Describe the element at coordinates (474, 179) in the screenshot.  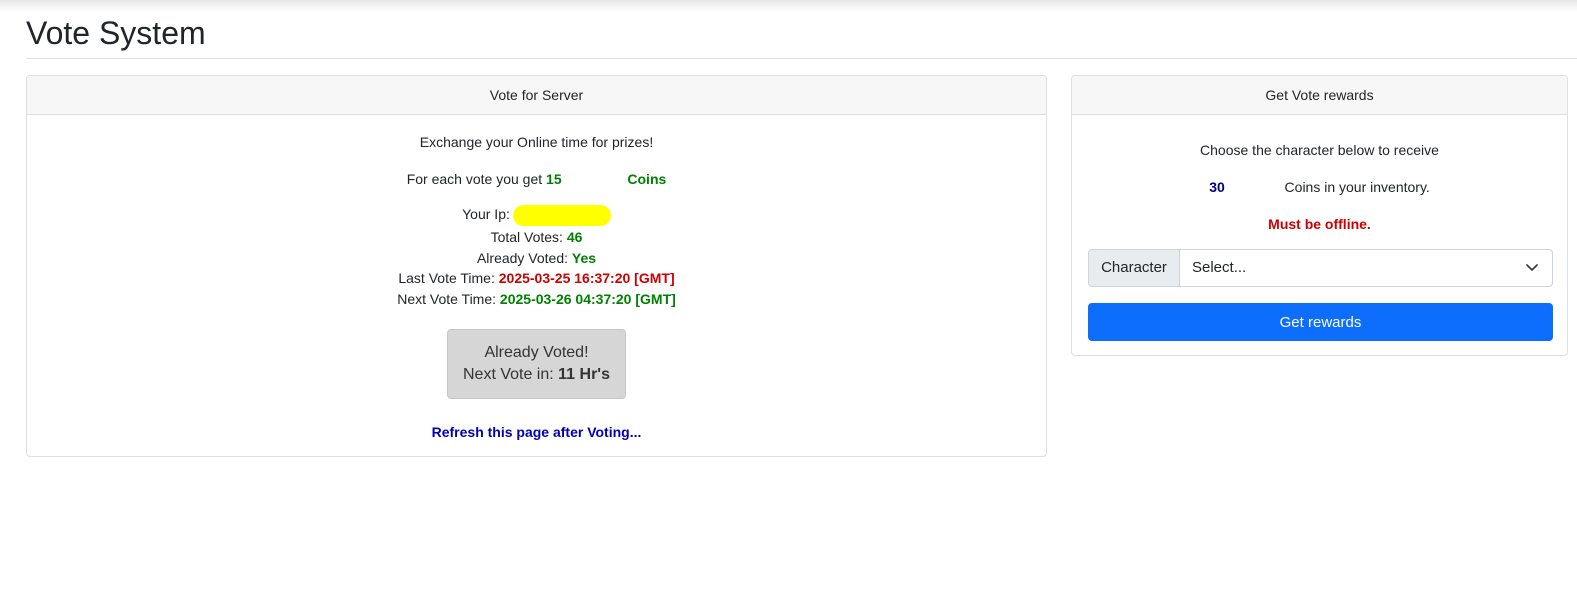
I see `per-vote-prefix: For each vote you get` at that location.